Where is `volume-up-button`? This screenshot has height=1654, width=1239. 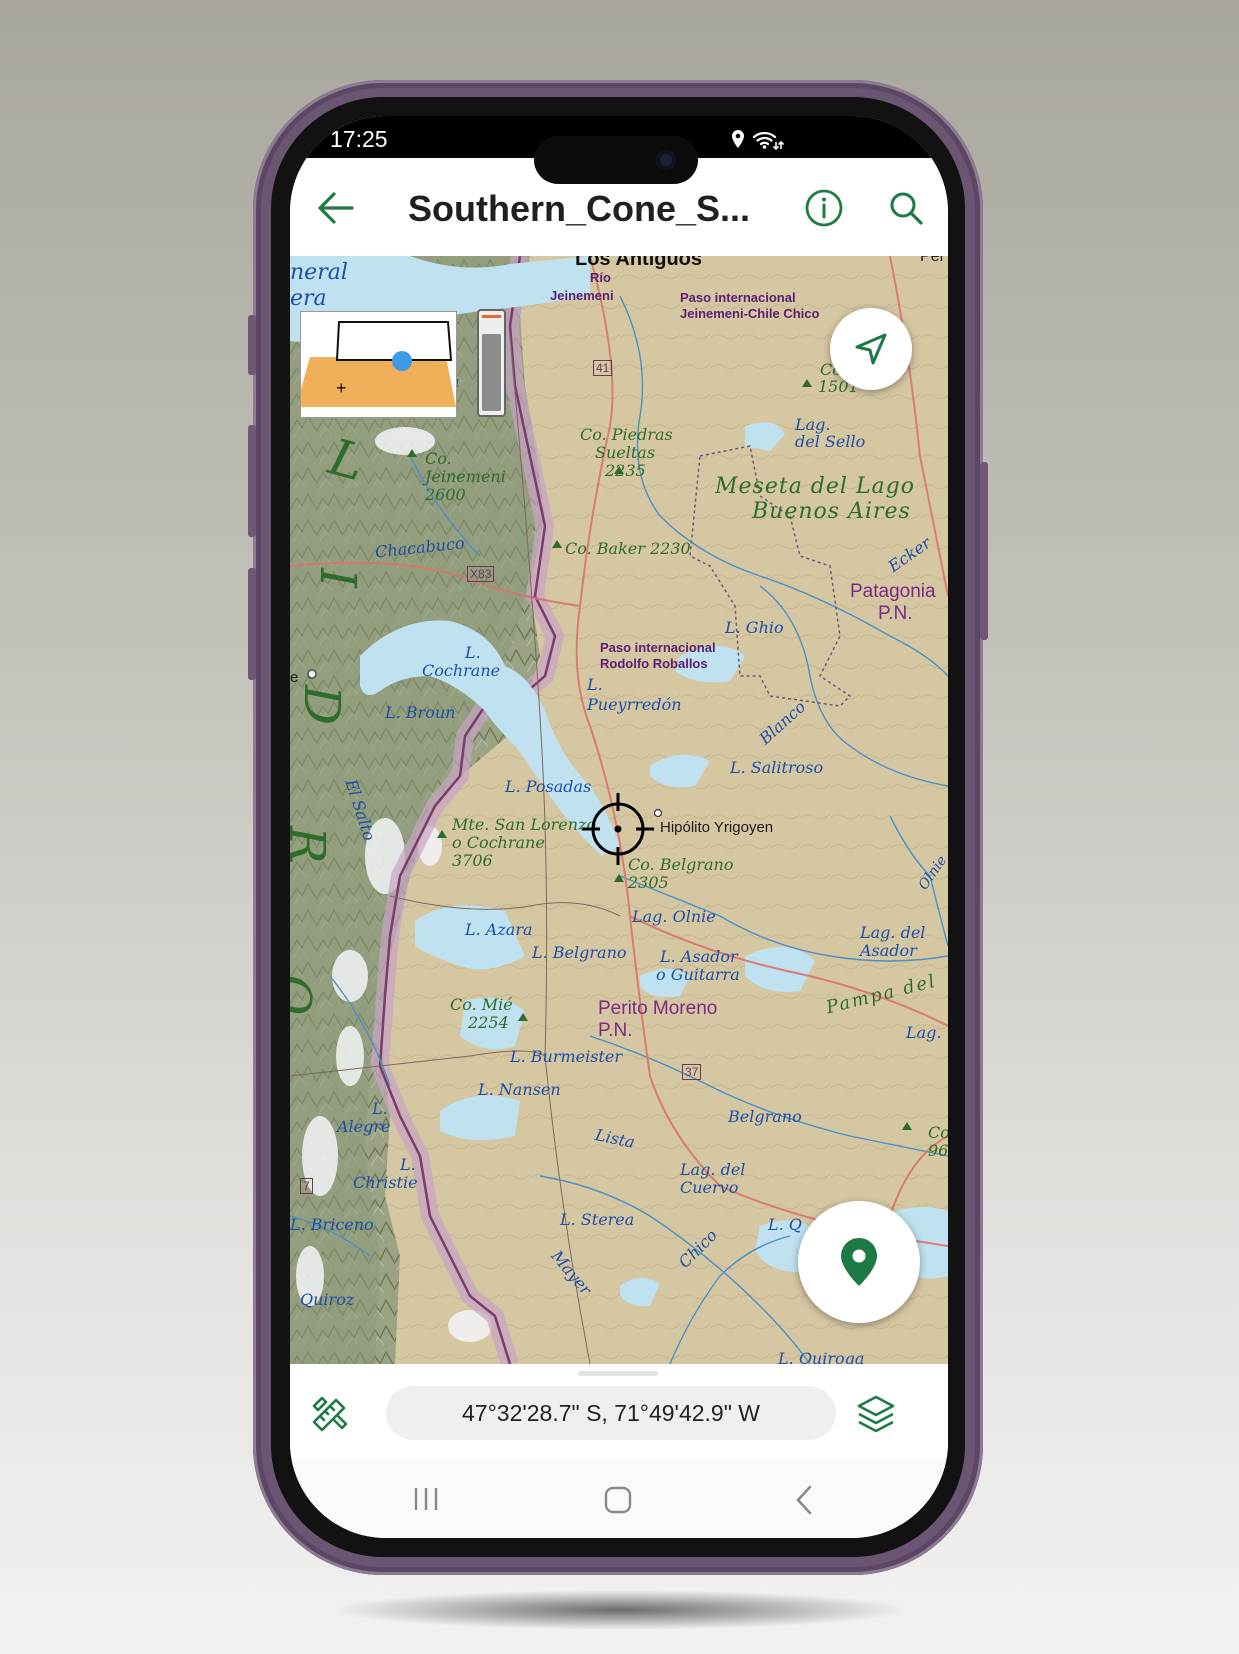
volume-up-button is located at coordinates (252, 481).